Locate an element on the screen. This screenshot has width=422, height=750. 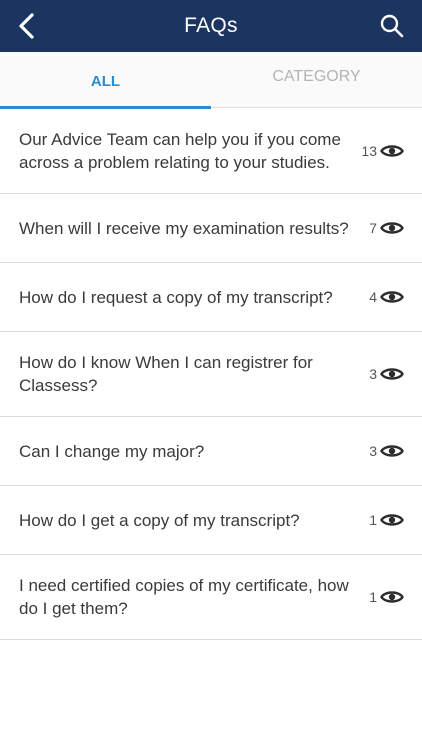
search-button is located at coordinates (392, 26).